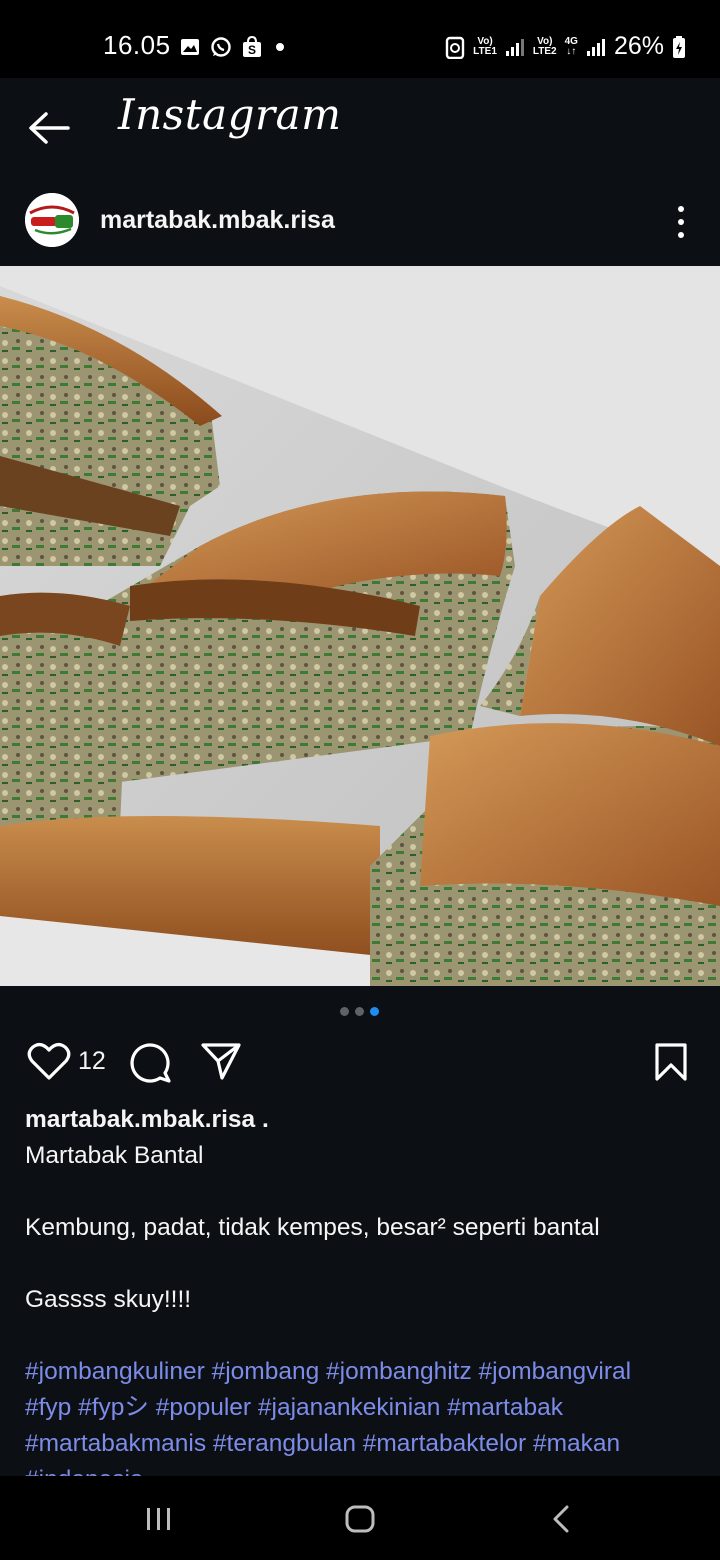 This screenshot has height=1560, width=720. I want to click on home-icon, so click(360, 1519).